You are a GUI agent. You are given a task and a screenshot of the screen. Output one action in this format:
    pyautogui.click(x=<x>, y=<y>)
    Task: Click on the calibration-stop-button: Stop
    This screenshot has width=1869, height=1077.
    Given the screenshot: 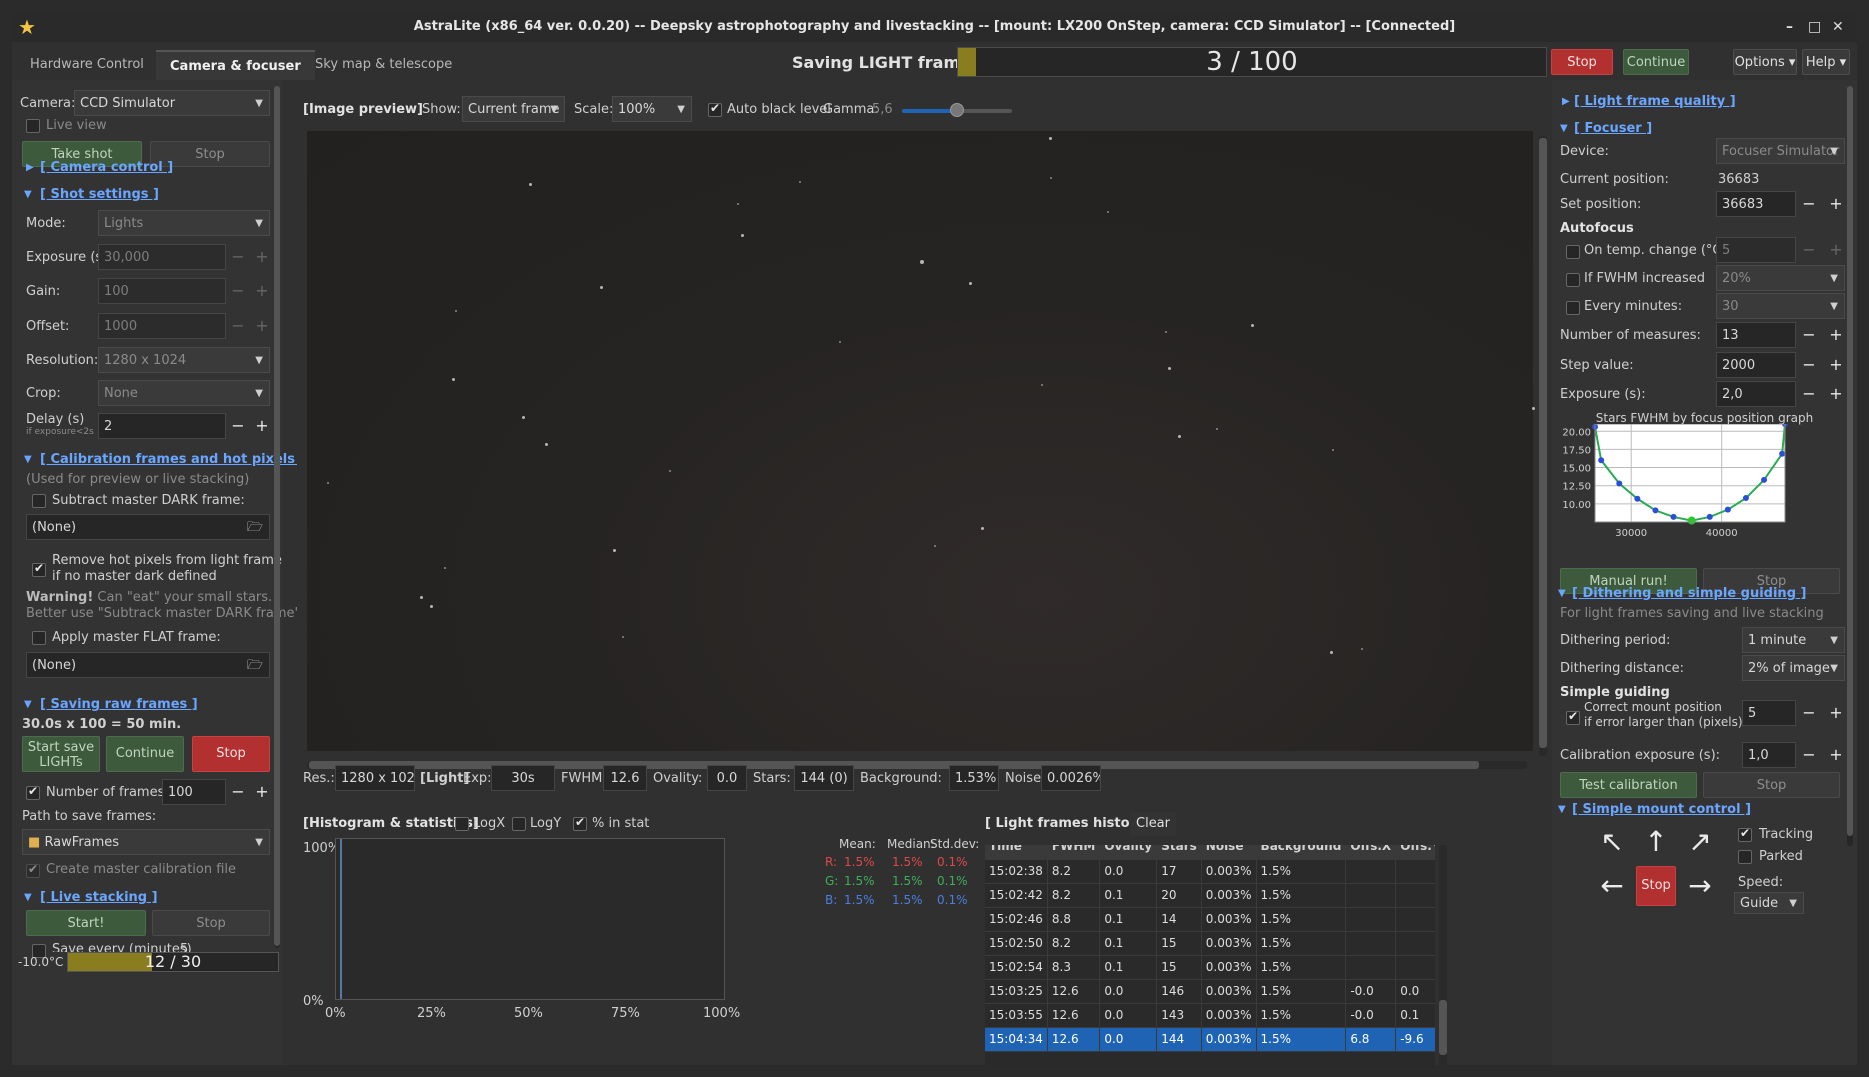 What is the action you would take?
    pyautogui.click(x=1771, y=785)
    